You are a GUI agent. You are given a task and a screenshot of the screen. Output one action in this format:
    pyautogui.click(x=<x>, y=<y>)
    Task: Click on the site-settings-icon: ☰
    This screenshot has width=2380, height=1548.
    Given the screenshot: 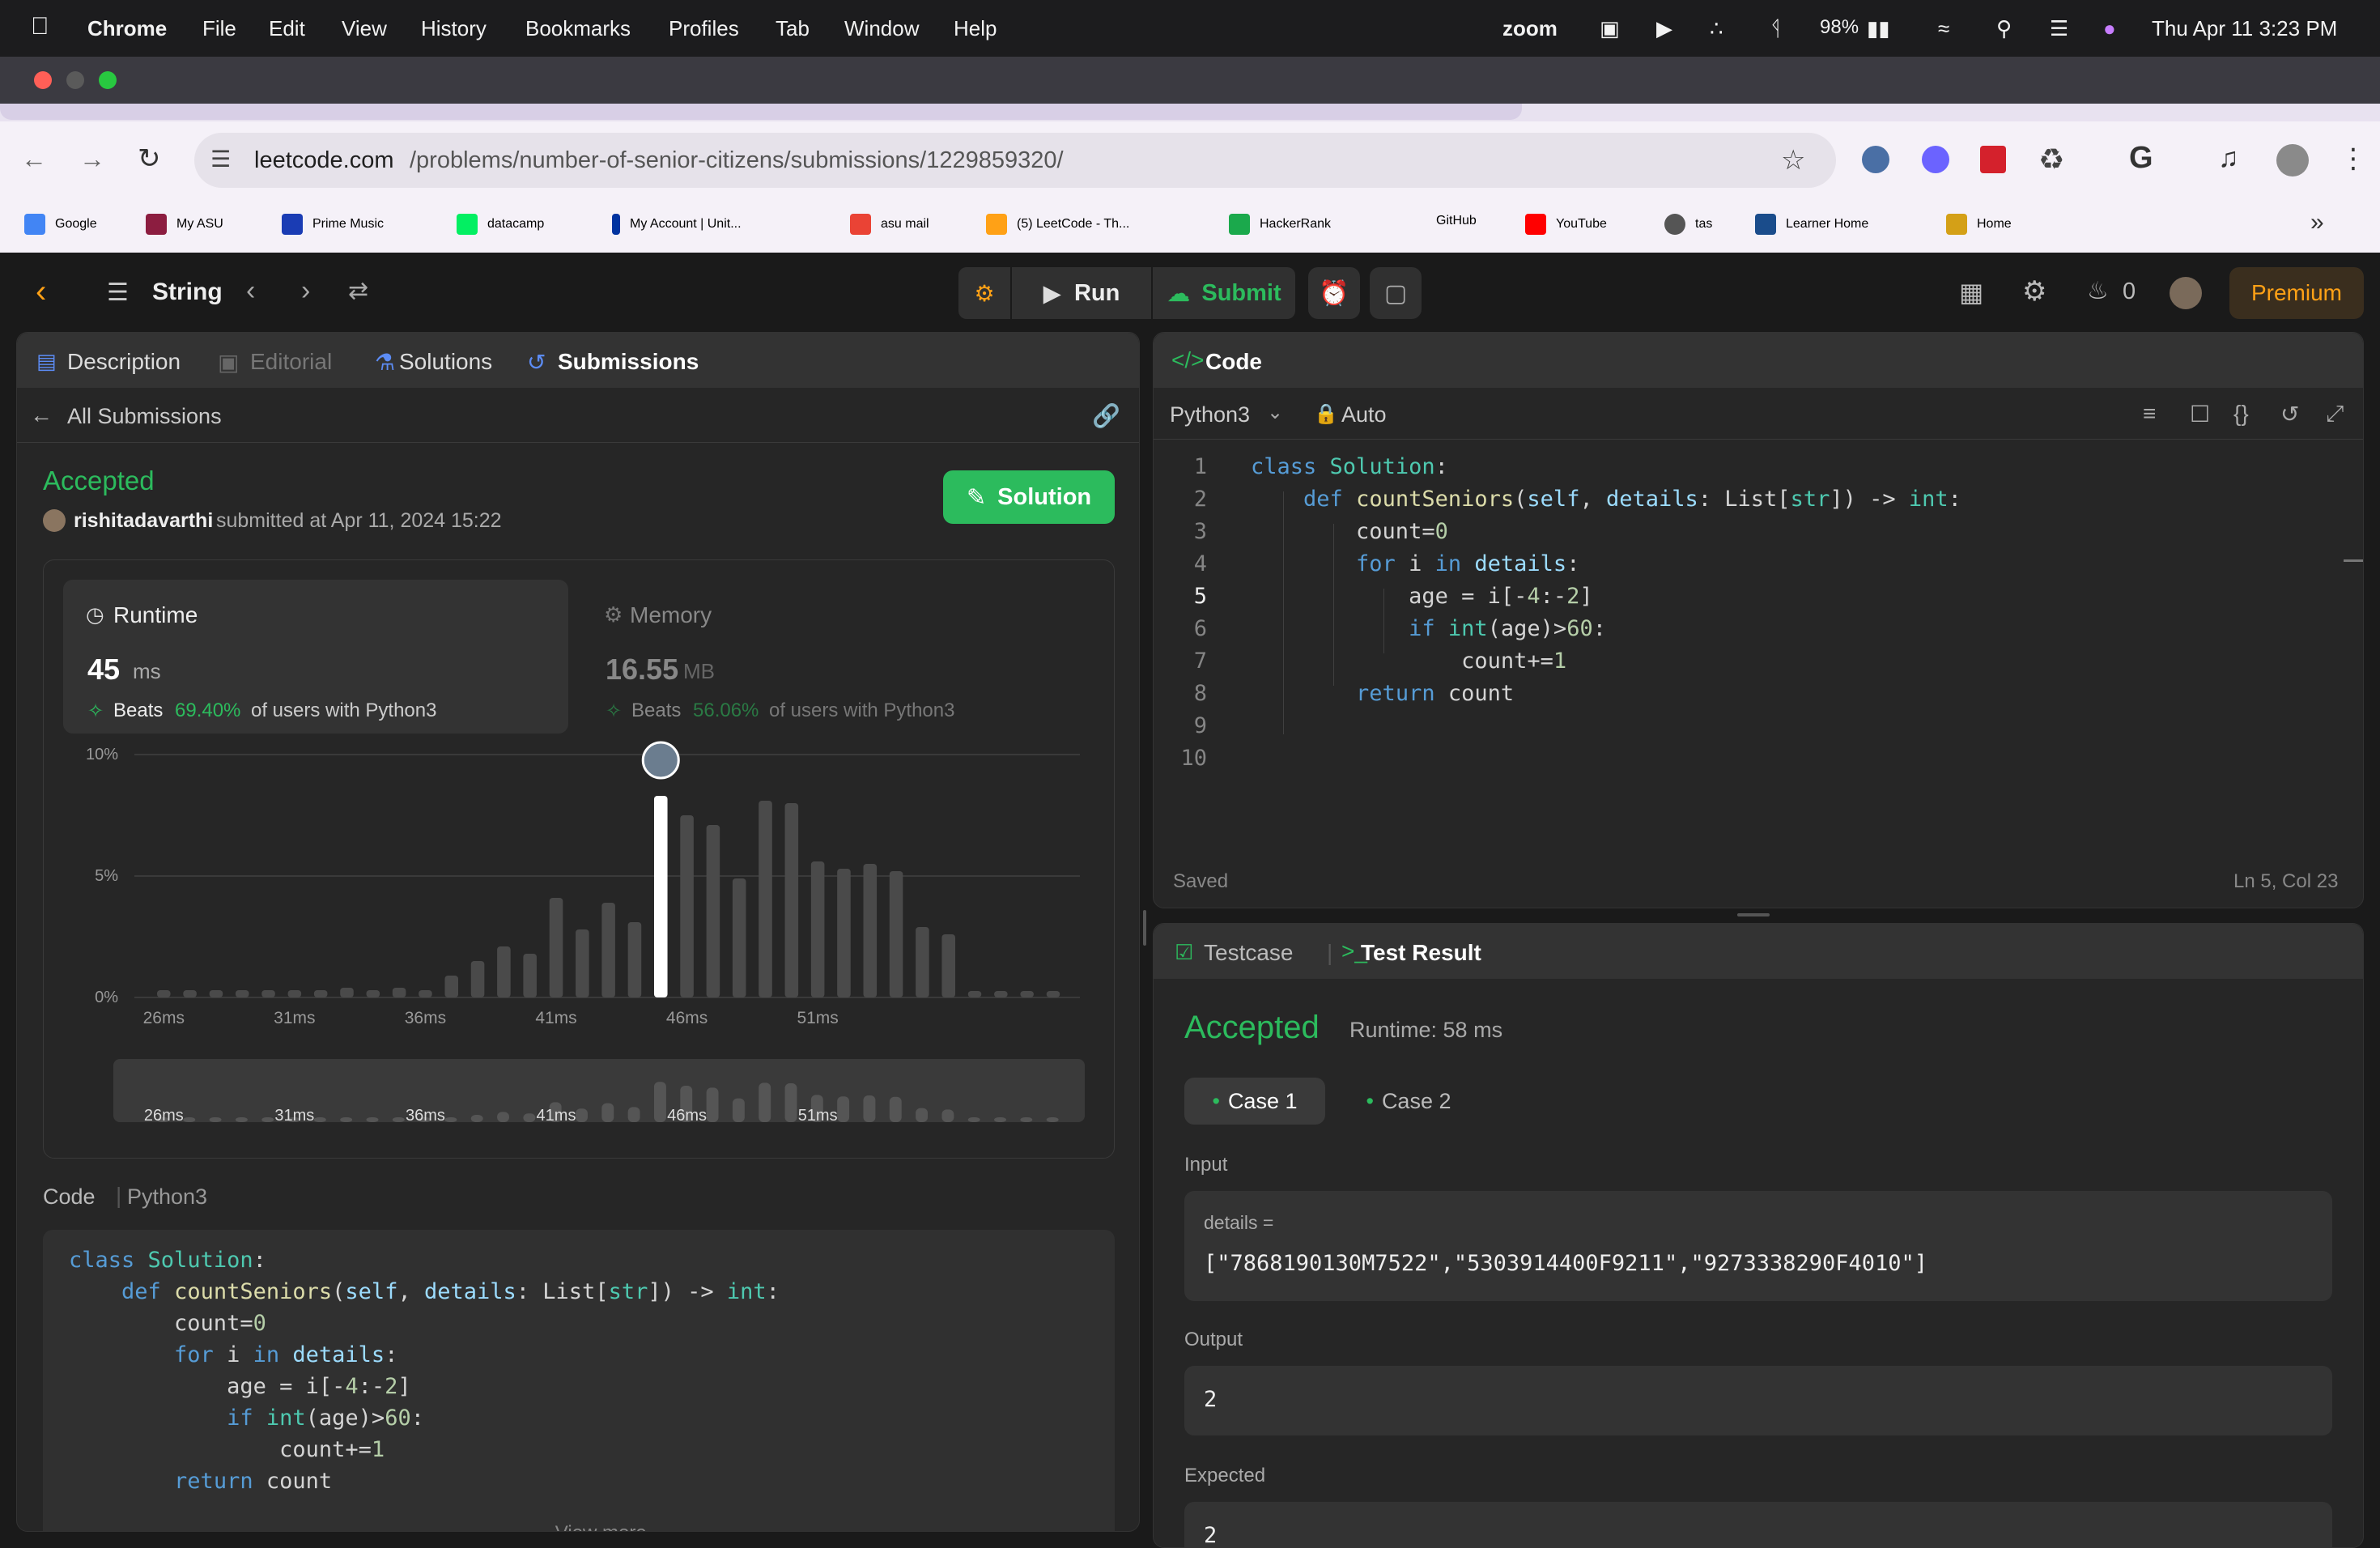 What is the action you would take?
    pyautogui.click(x=220, y=159)
    